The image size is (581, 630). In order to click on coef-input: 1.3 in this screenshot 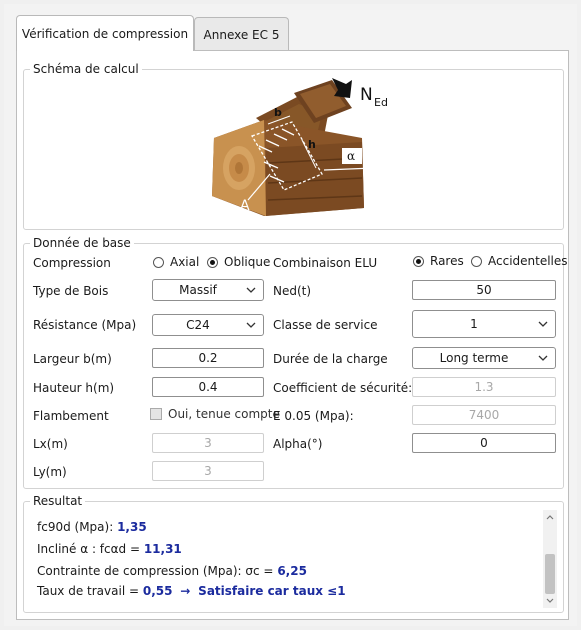, I will do `click(484, 387)`.